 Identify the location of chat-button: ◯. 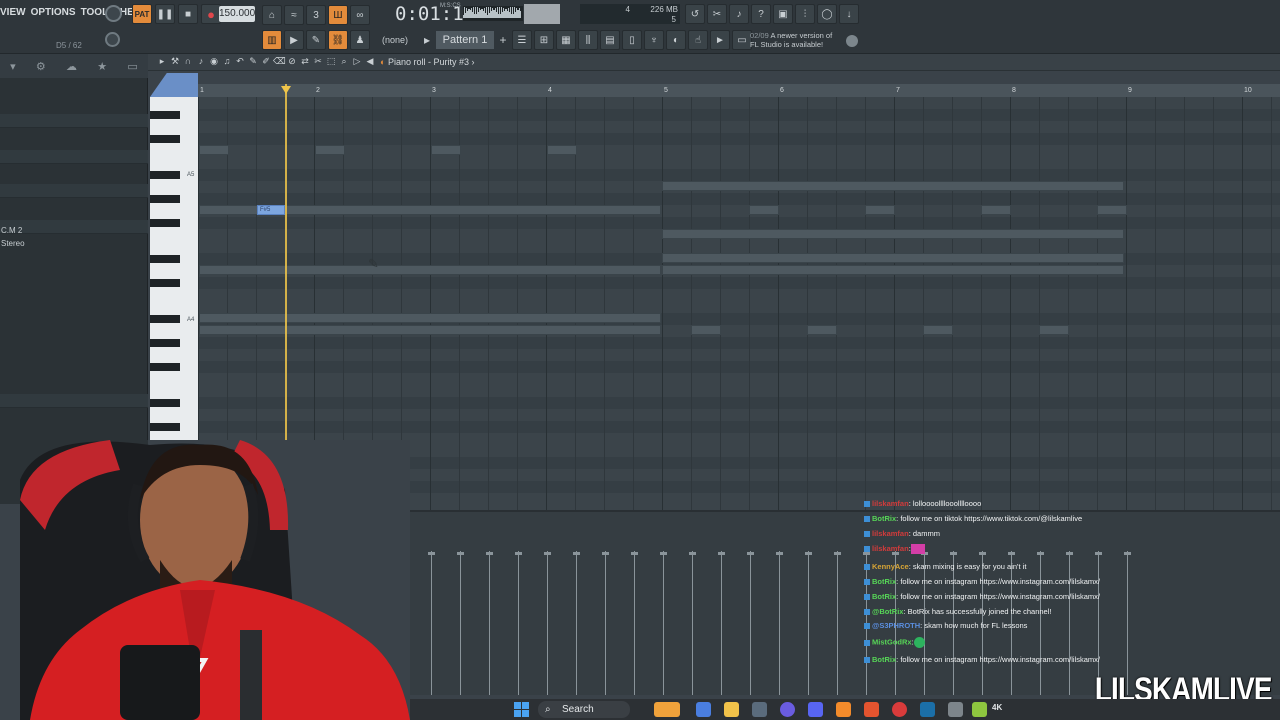
(827, 14).